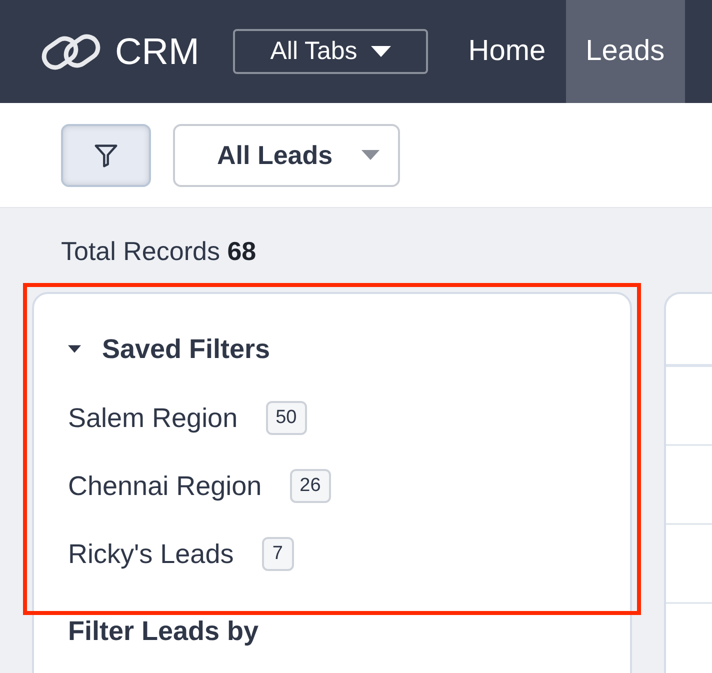 The image size is (712, 673). What do you see at coordinates (625, 51) in the screenshot?
I see `nav-tab: Leads` at bounding box center [625, 51].